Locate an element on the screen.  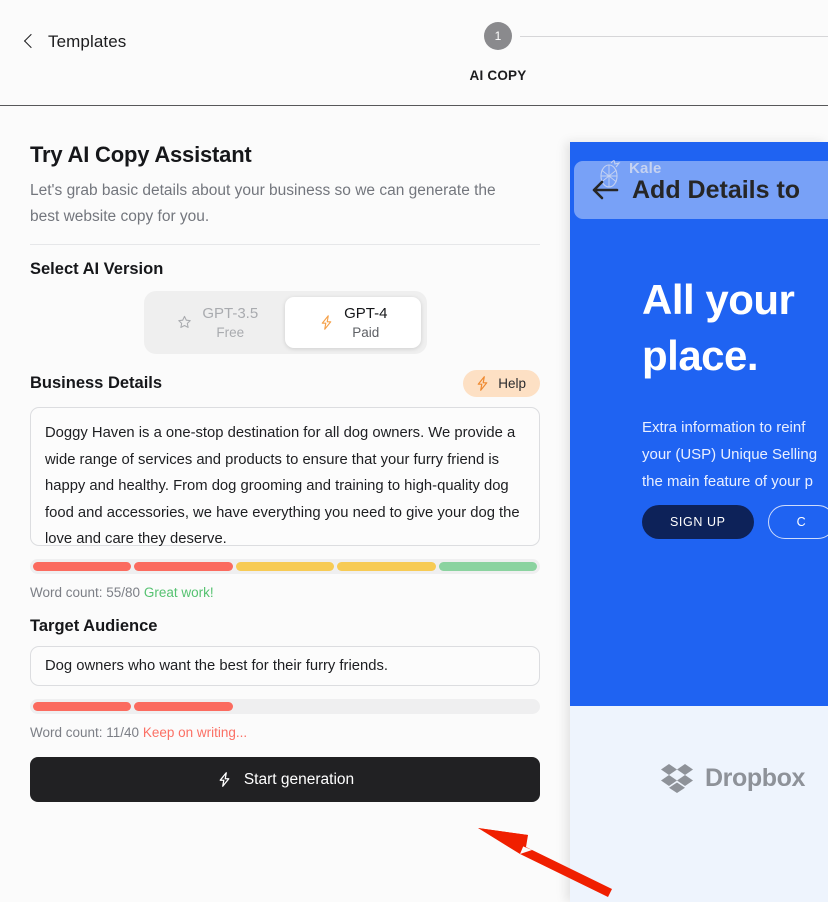
preview-body-line1: Extra information to reinf is located at coordinates (724, 427).